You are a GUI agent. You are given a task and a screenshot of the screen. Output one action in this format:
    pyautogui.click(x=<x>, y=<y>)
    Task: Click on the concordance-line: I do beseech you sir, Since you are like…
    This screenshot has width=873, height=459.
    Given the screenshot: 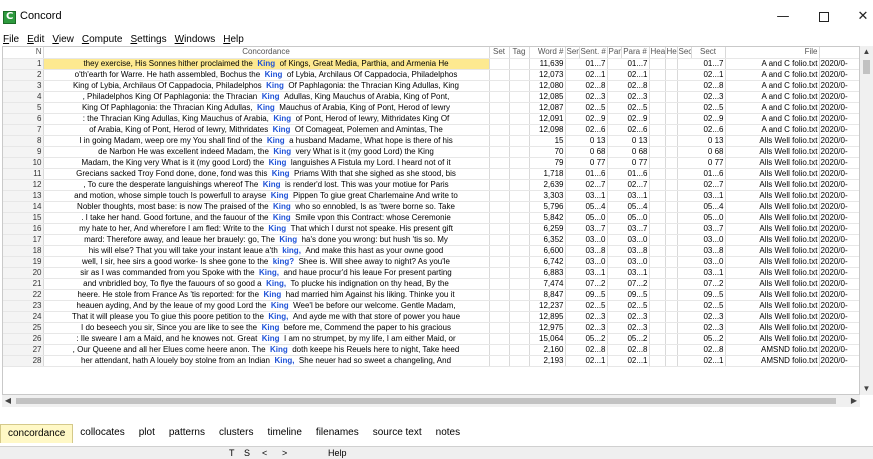 What is the action you would take?
    pyautogui.click(x=266, y=328)
    